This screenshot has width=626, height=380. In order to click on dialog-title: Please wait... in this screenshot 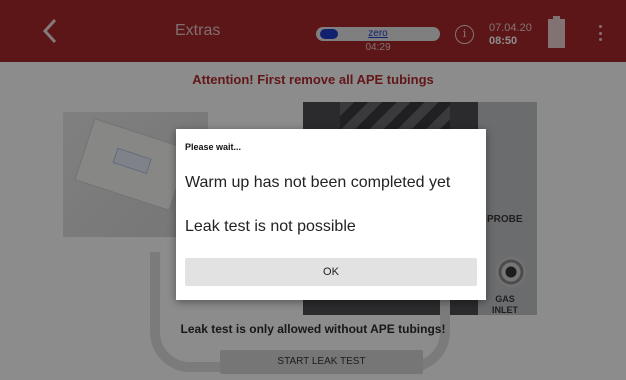, I will do `click(213, 147)`.